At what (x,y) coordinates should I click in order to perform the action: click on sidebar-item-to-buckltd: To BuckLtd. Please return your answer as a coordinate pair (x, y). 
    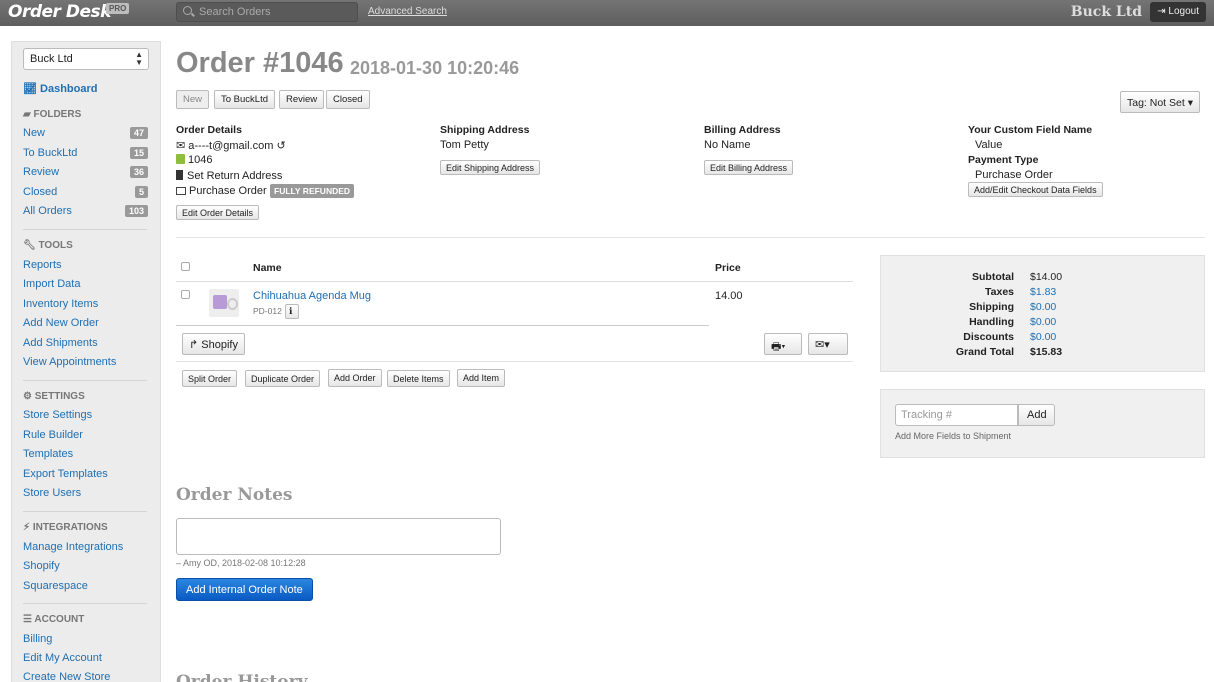
    Looking at the image, I should click on (50, 153).